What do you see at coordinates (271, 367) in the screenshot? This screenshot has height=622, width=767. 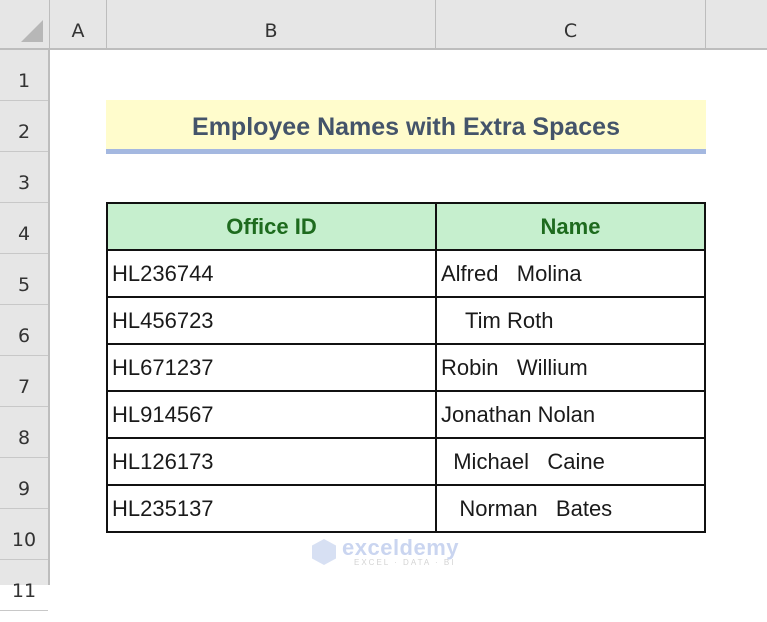 I see `office-id-cell: HL671237` at bounding box center [271, 367].